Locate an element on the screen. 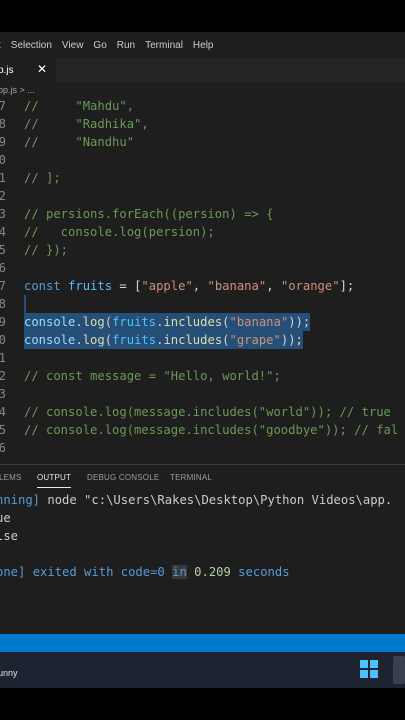 The image size is (405, 720). tab-label: p.js is located at coordinates (7, 70).